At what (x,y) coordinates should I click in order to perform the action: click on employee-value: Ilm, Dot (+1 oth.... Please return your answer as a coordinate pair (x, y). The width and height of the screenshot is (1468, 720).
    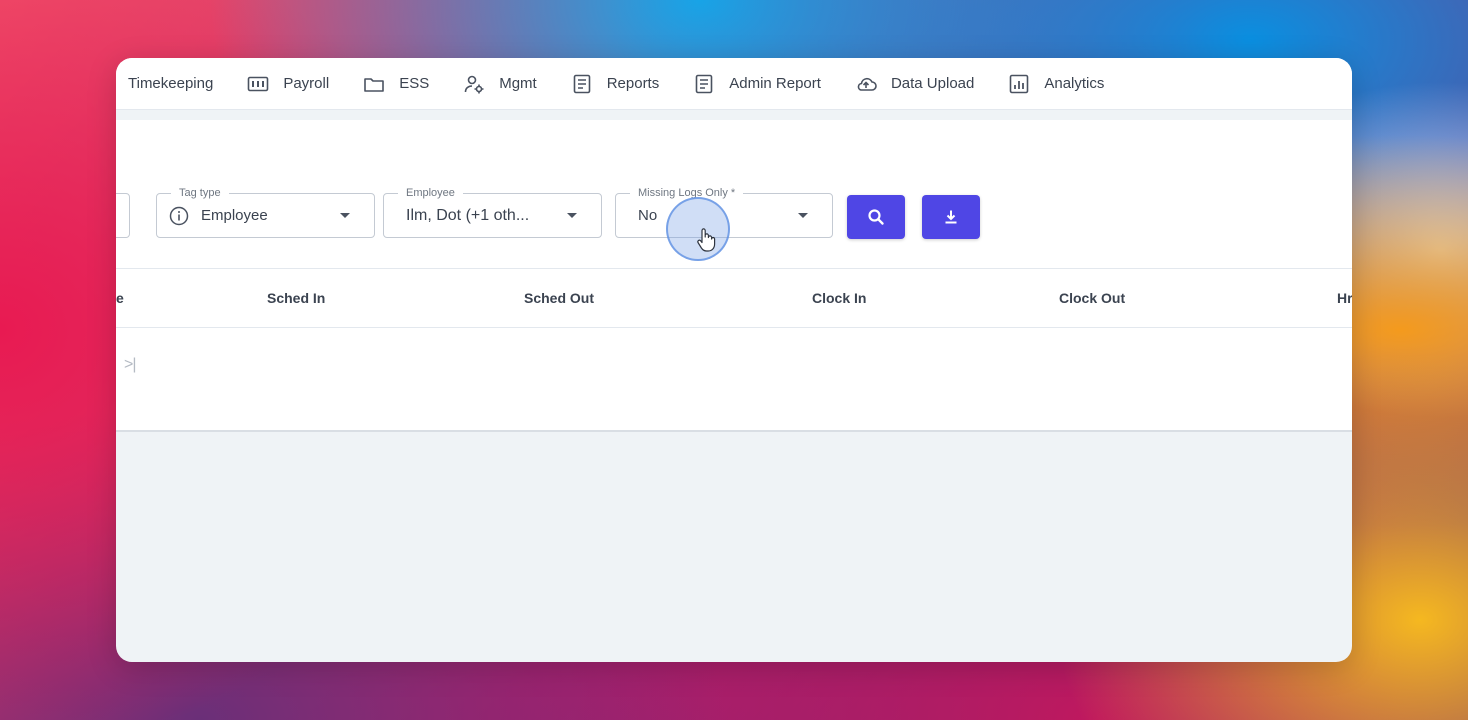
    Looking at the image, I should click on (468, 215).